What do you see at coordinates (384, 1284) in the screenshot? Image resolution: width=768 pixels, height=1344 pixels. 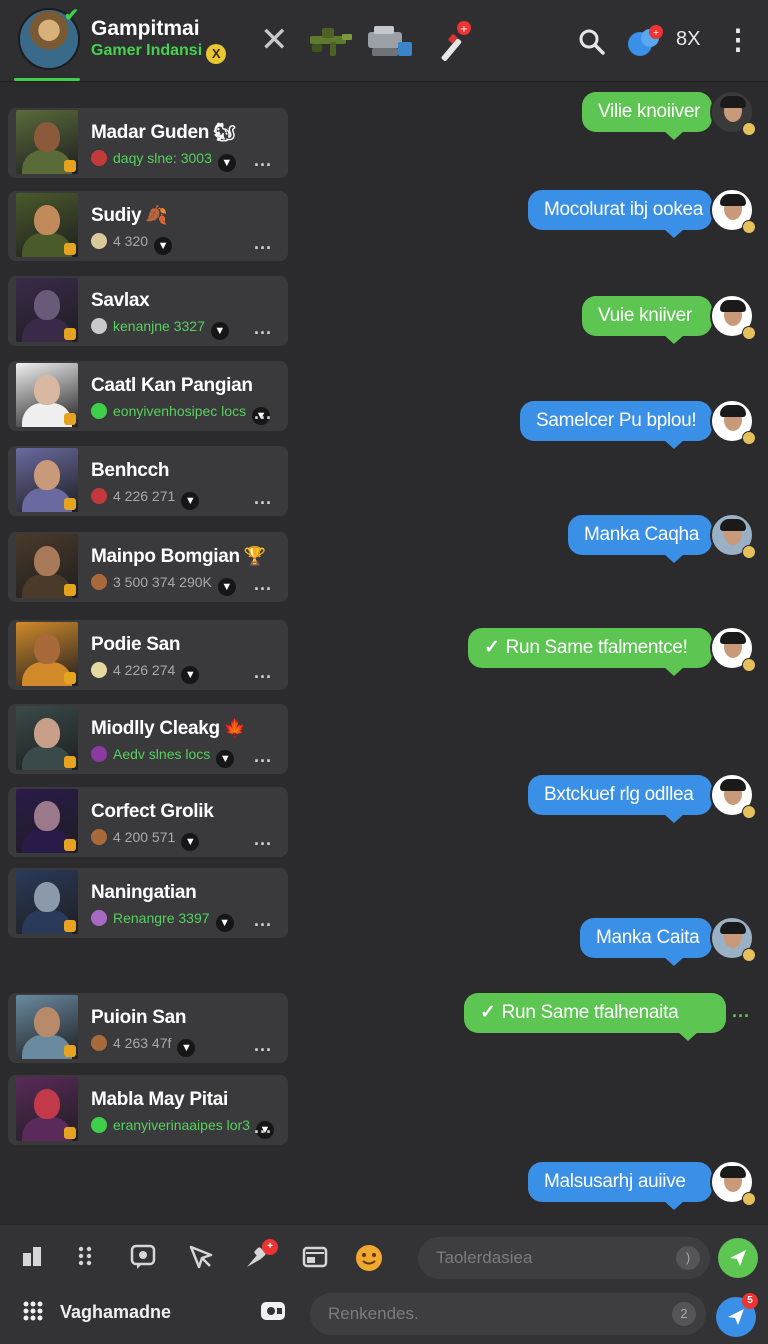 I see `bottom-toolbar: + Taolerdasiea ) Renkendes. 2 5` at bounding box center [384, 1284].